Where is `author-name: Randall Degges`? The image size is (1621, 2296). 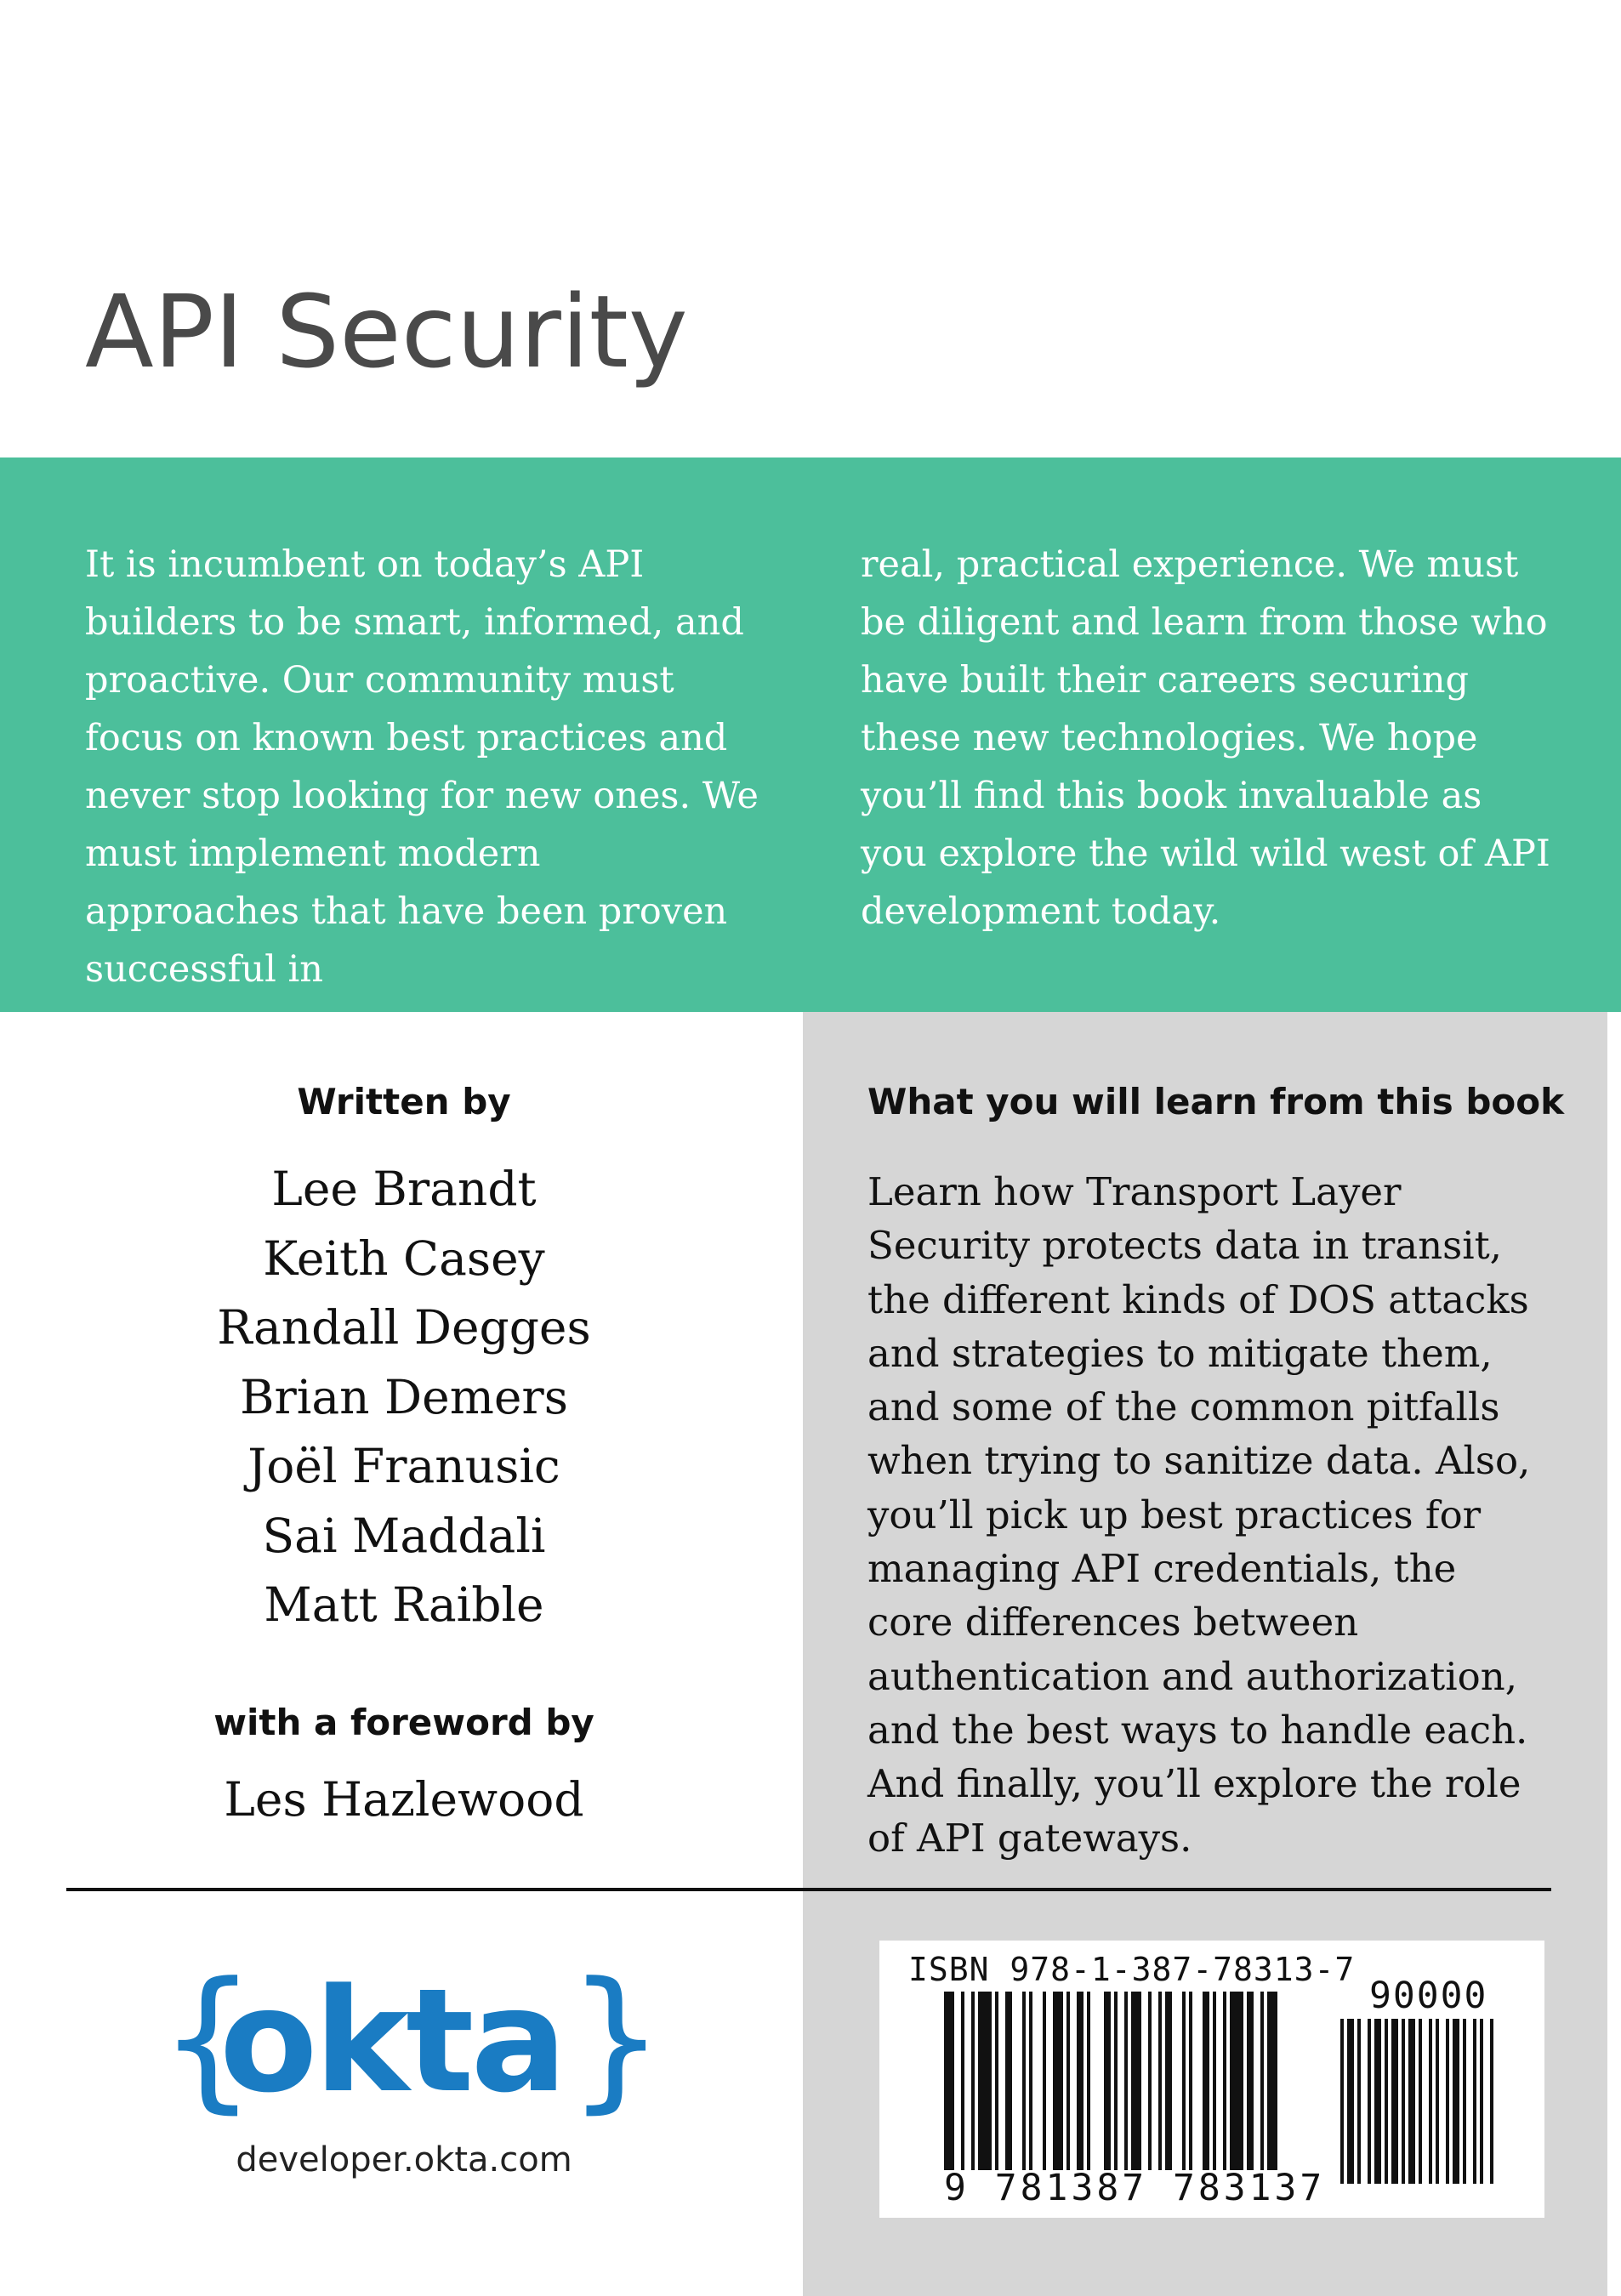
author-name: Randall Degges is located at coordinates (404, 1327).